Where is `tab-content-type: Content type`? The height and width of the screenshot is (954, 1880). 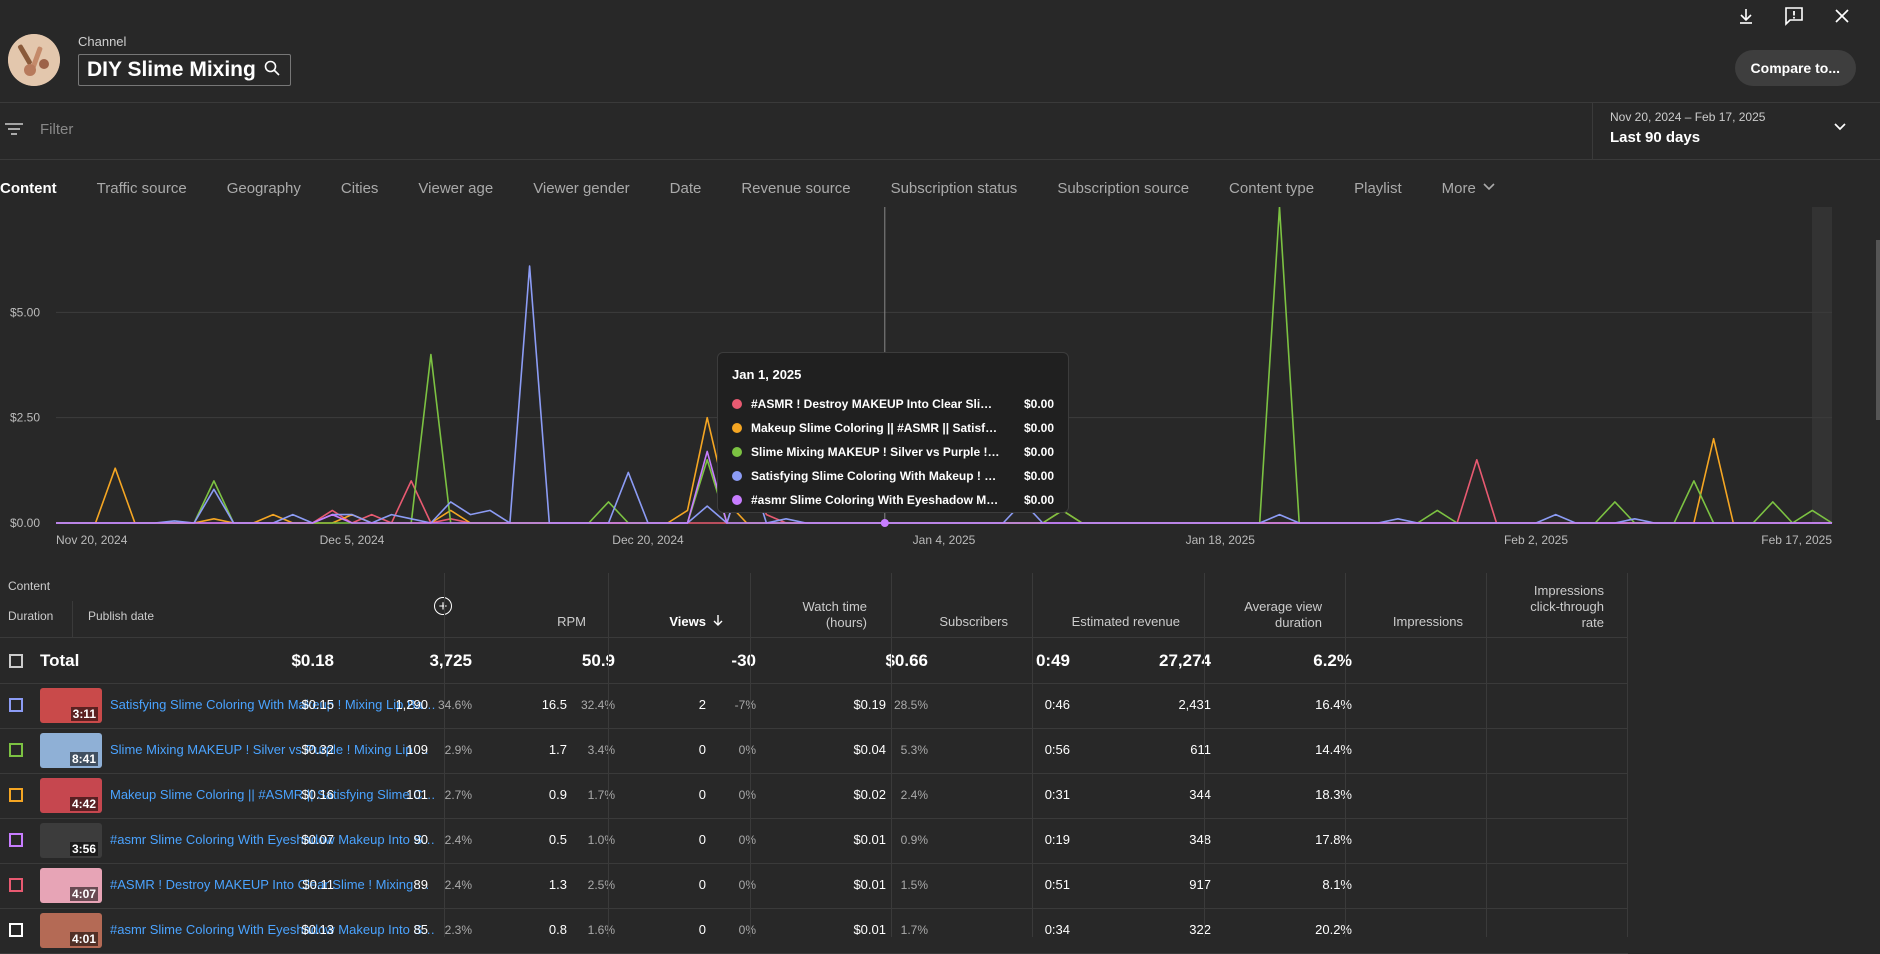
tab-content-type: Content type is located at coordinates (1271, 188).